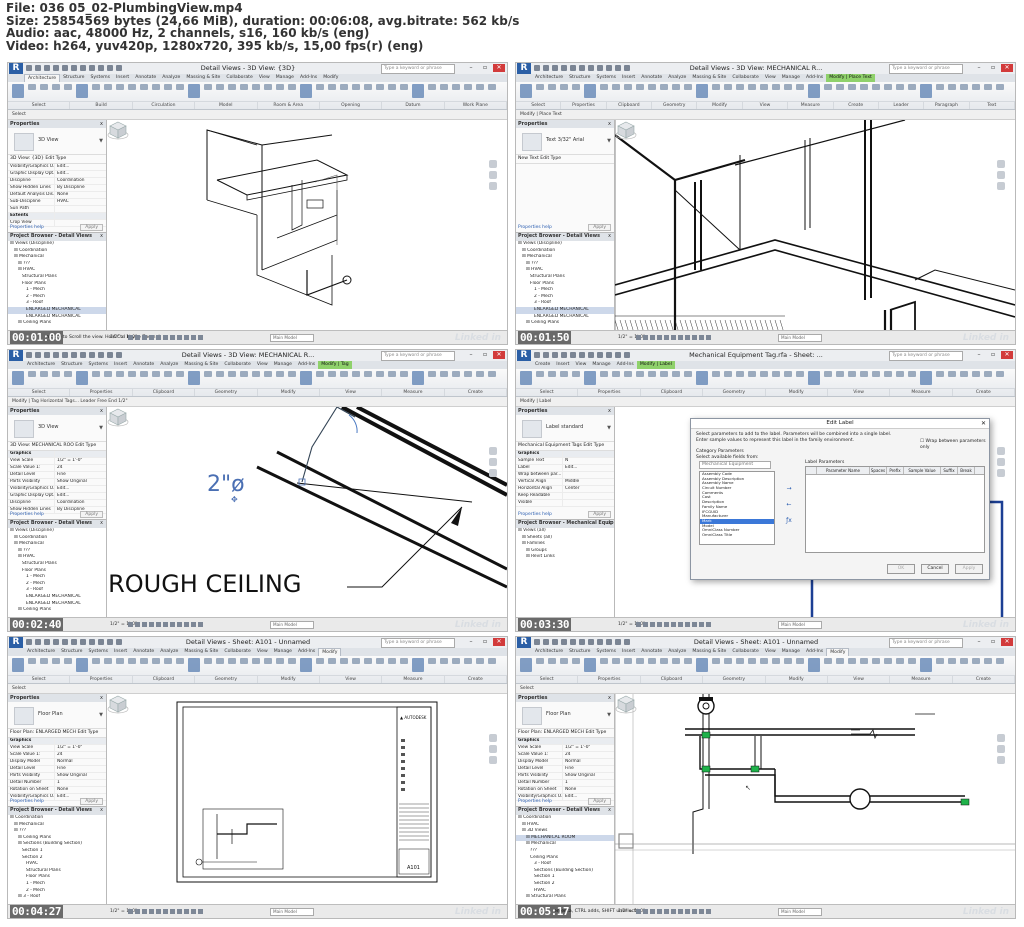 This screenshot has height=927, width=1024. Describe the element at coordinates (1001, 451) in the screenshot. I see `steering-wheel-icon` at that location.